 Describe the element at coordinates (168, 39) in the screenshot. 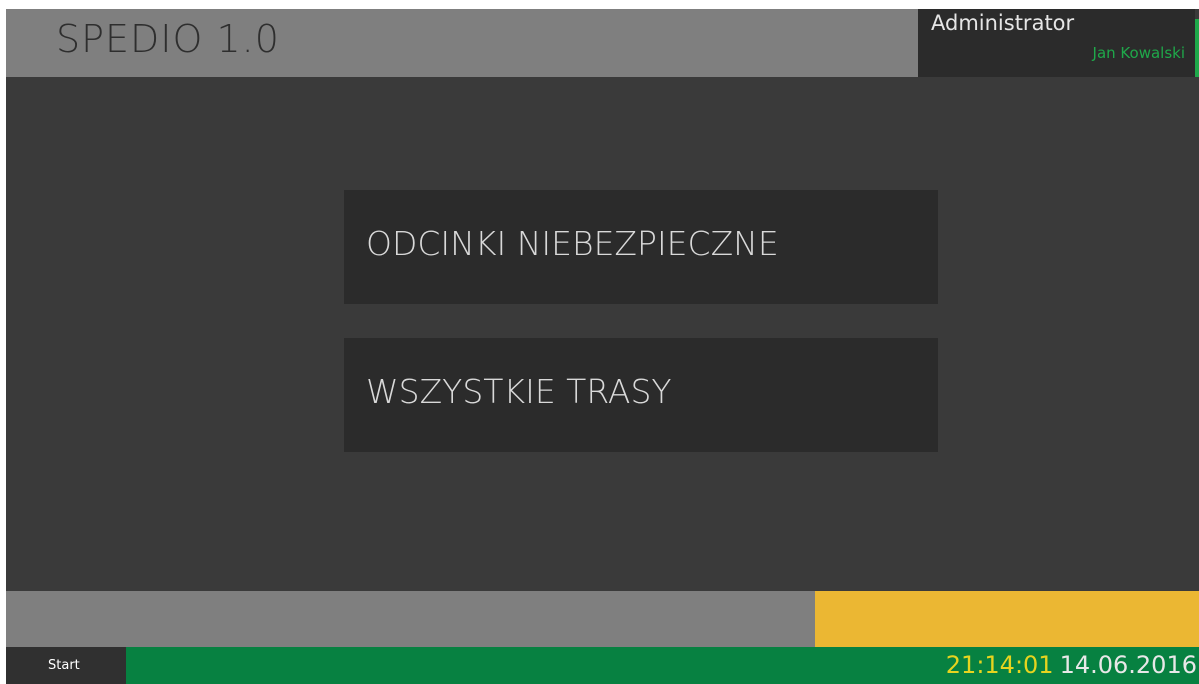

I see `app-title: SPEDIO 1.0` at that location.